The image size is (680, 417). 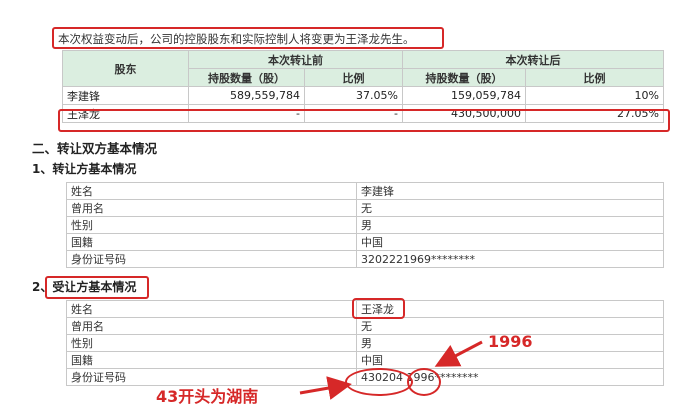 What do you see at coordinates (325, 388) in the screenshot?
I see `arrow-to-prefix` at bounding box center [325, 388].